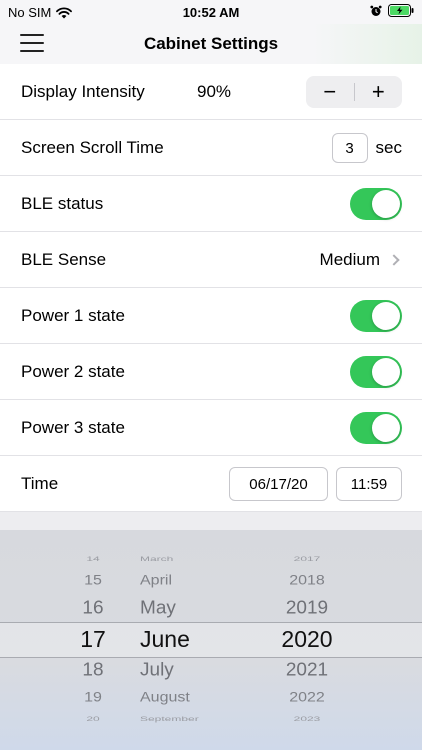 This screenshot has width=422, height=750. I want to click on display-intensity-row: Display Intensity 90% − +, so click(211, 92).